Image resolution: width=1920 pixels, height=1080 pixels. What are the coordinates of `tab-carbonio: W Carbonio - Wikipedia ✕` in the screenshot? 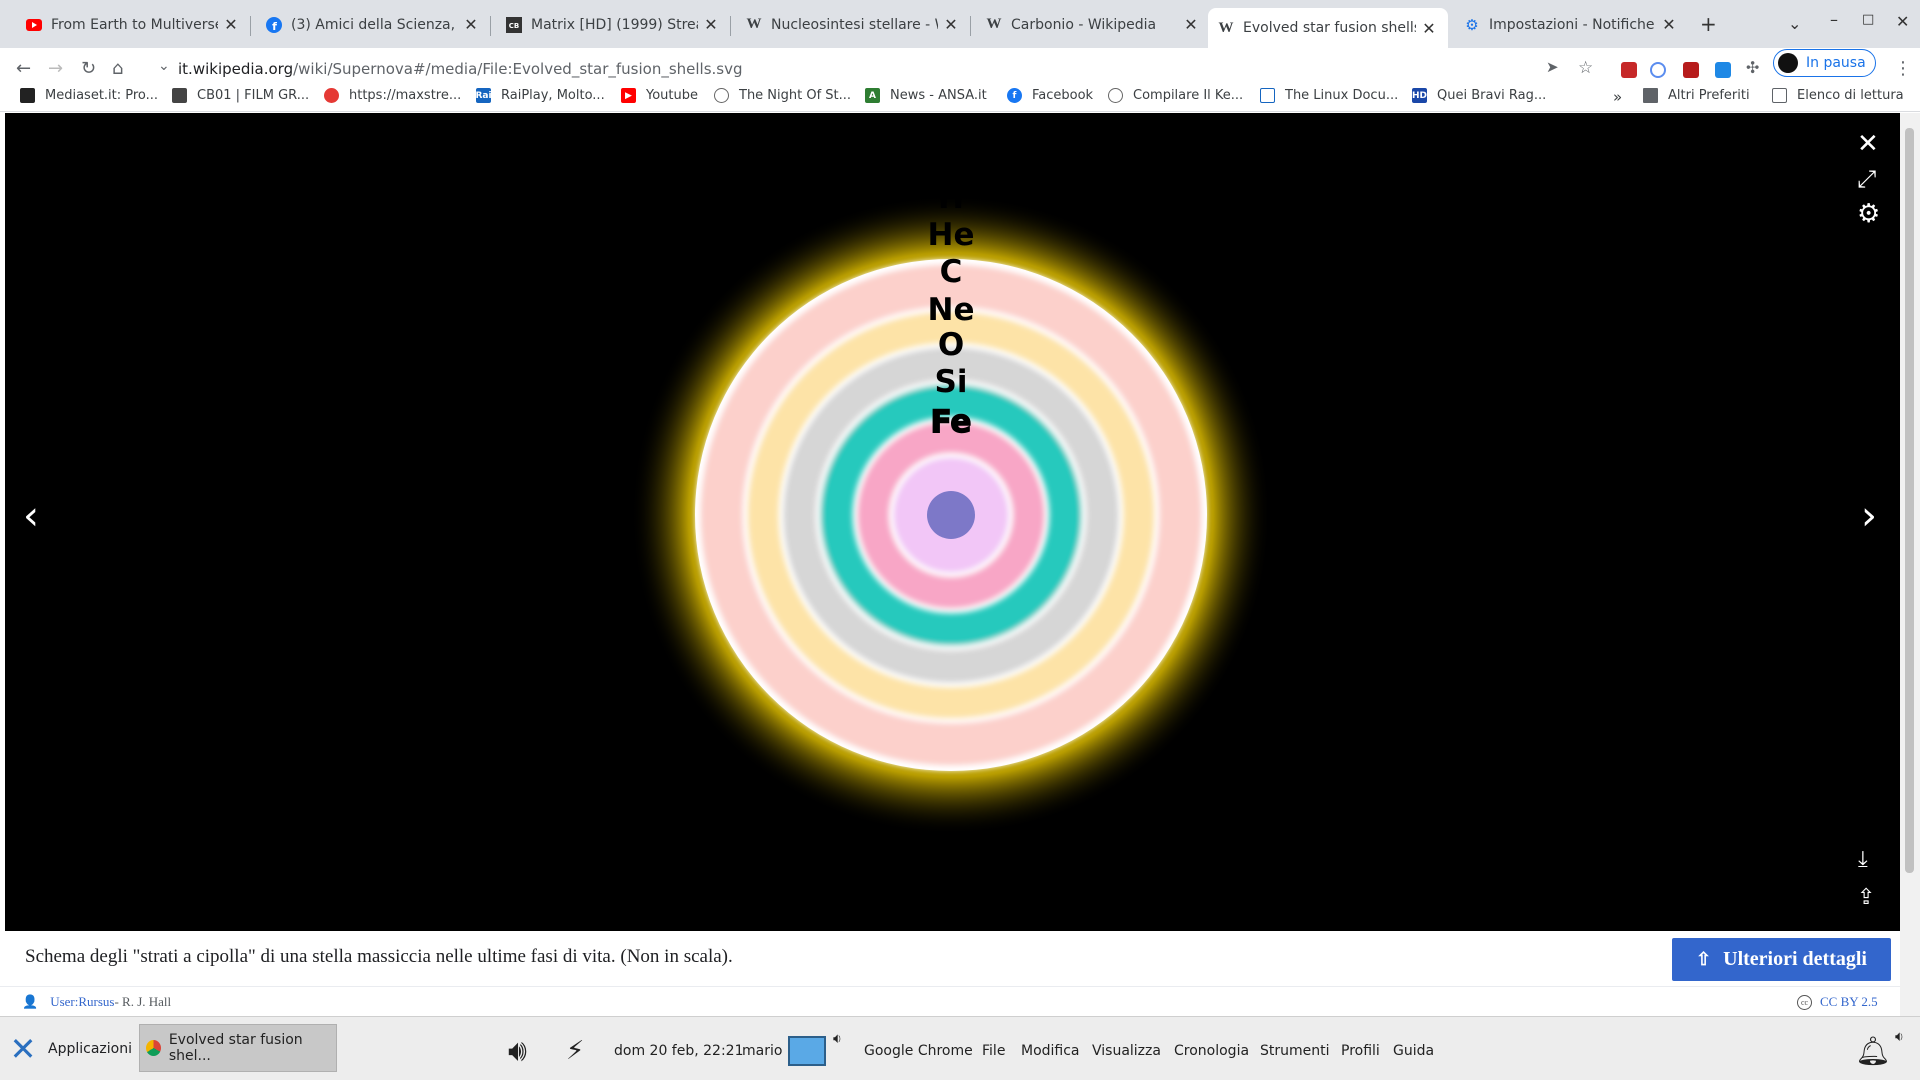 It's located at (1093, 24).